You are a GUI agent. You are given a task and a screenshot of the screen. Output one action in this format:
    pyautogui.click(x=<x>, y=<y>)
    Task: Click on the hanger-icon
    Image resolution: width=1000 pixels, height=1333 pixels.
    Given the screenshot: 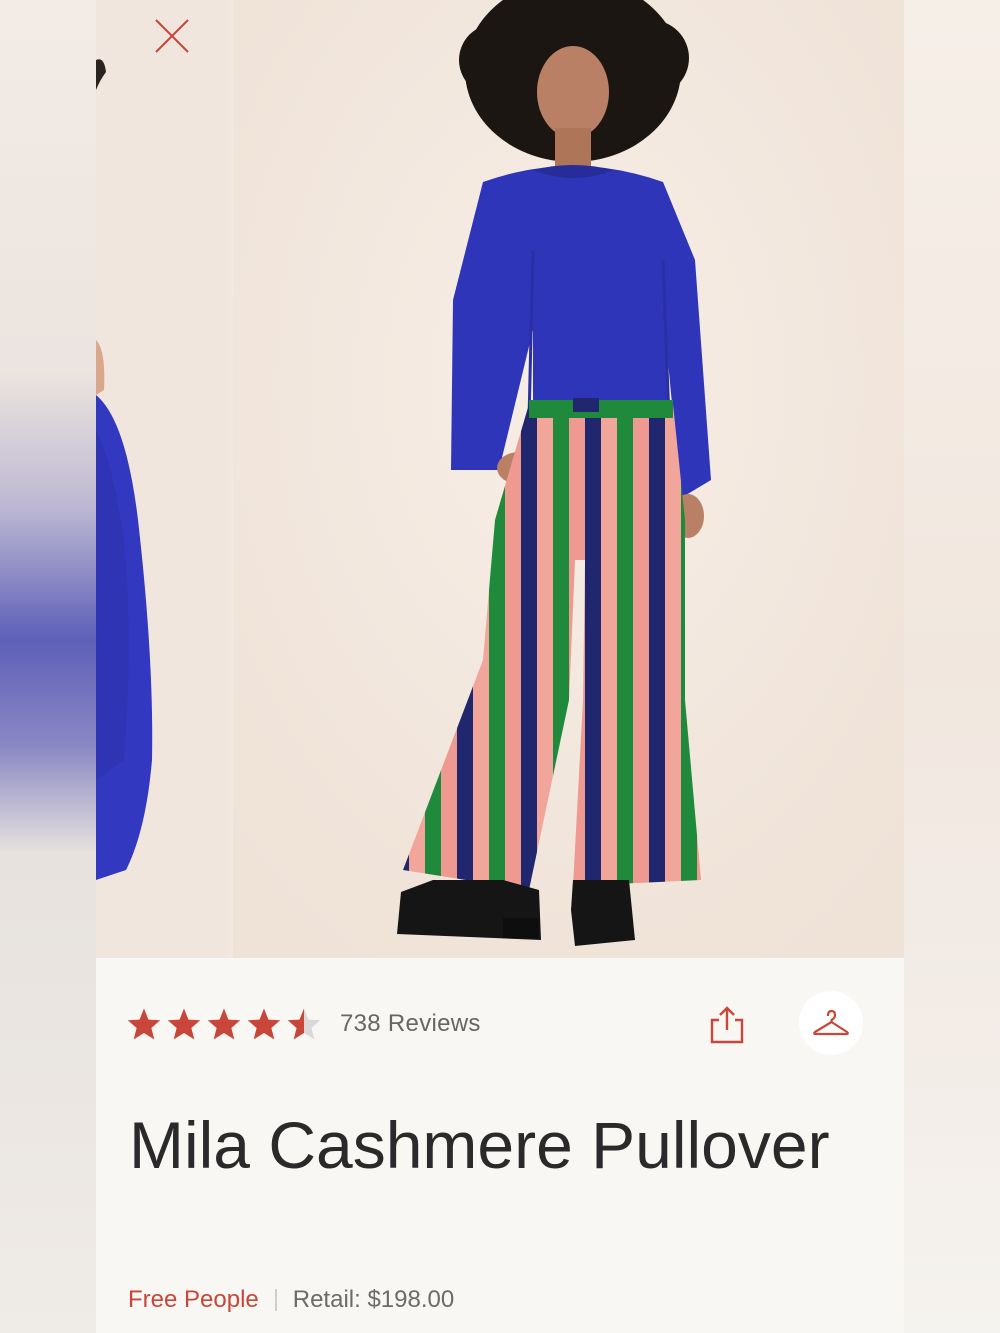 What is the action you would take?
    pyautogui.click(x=831, y=1022)
    